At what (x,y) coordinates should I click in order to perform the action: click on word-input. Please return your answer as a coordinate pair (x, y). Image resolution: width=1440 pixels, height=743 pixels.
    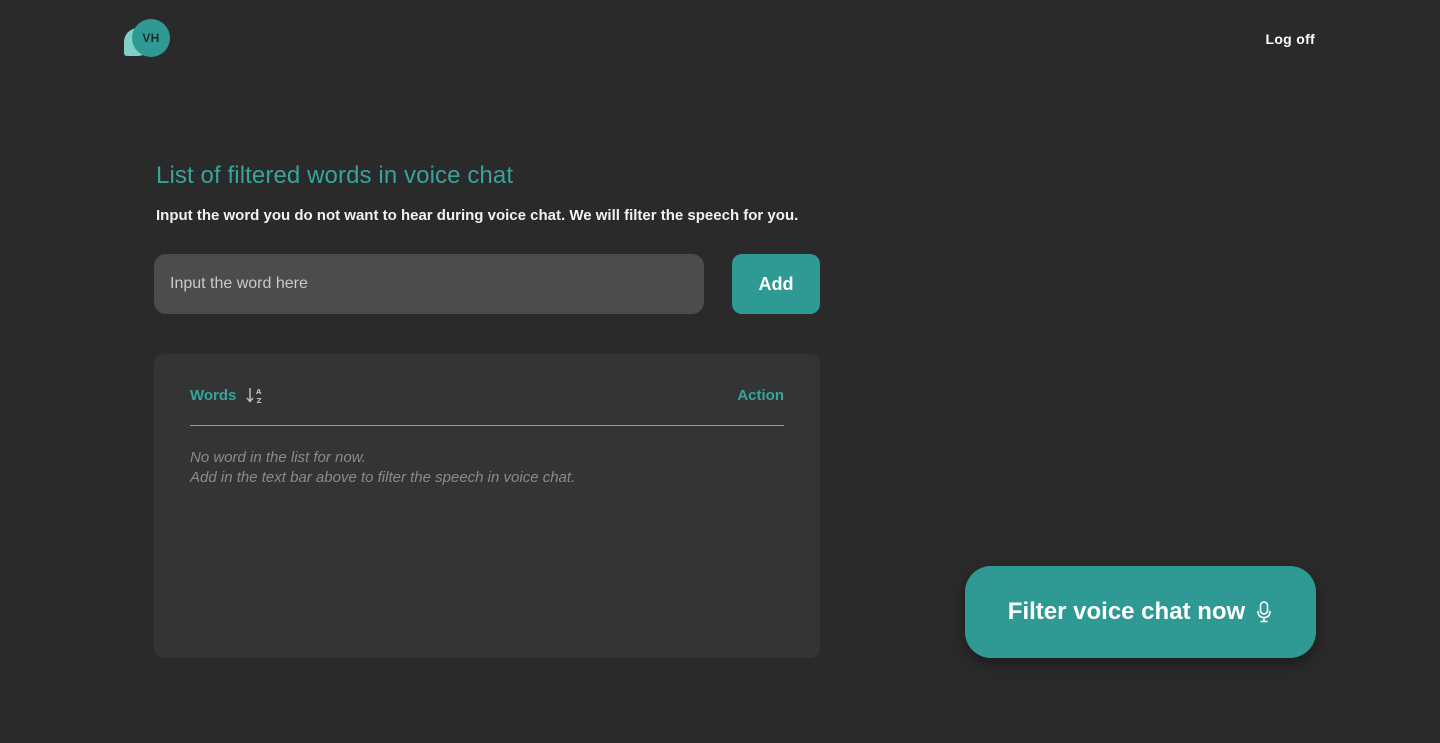
    Looking at the image, I should click on (429, 284).